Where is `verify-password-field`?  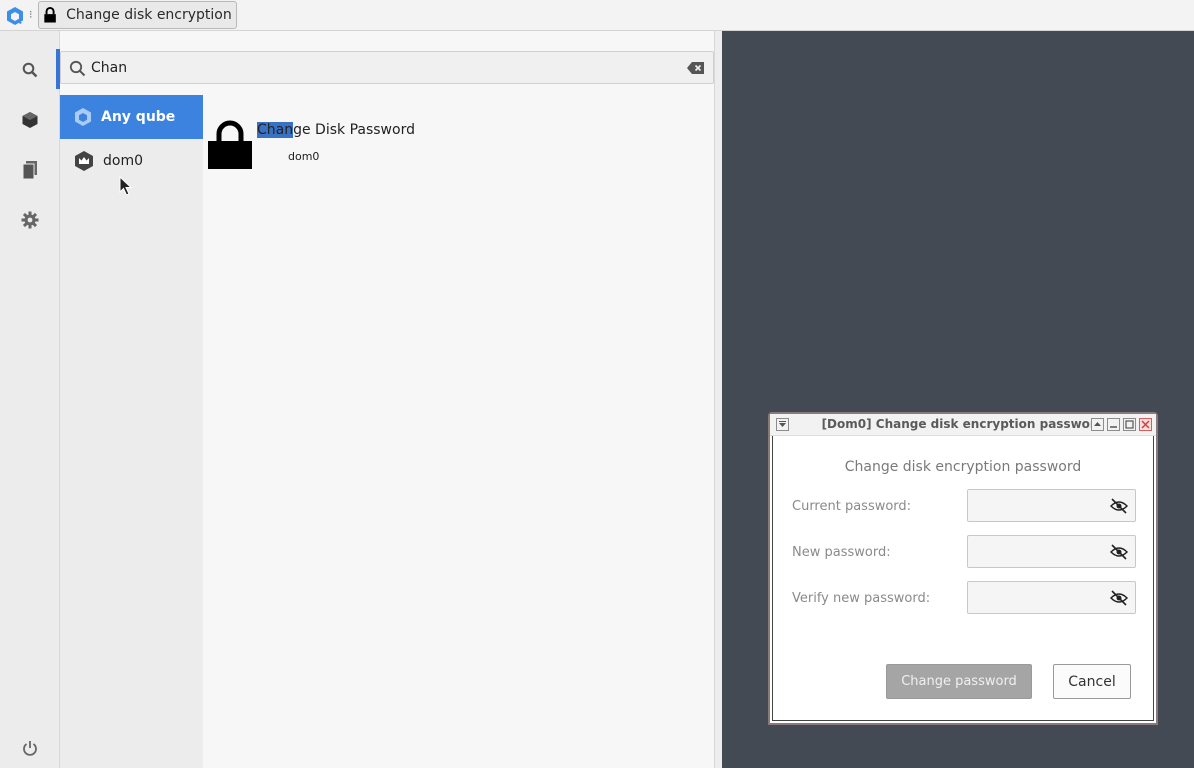 verify-password-field is located at coordinates (1051, 597).